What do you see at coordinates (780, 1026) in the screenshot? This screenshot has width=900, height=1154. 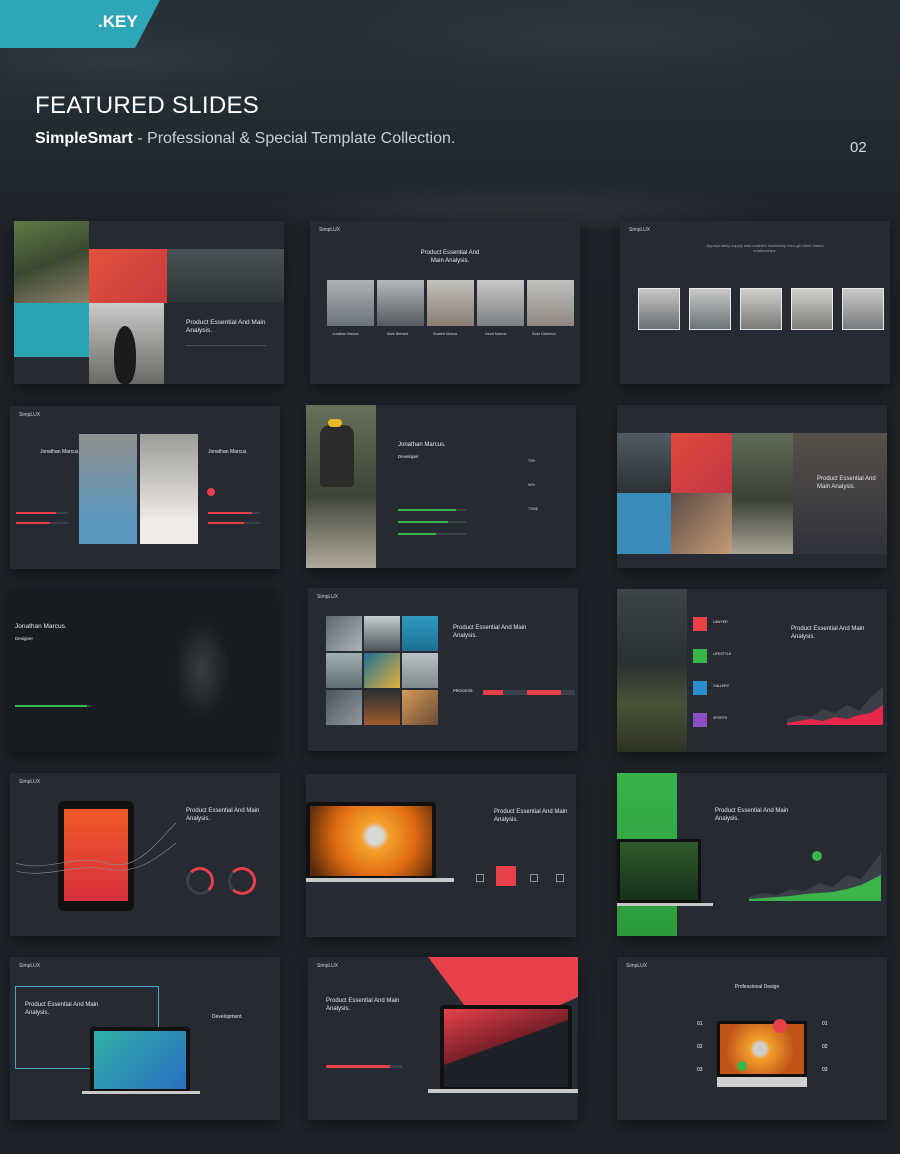 I see `red-circle` at bounding box center [780, 1026].